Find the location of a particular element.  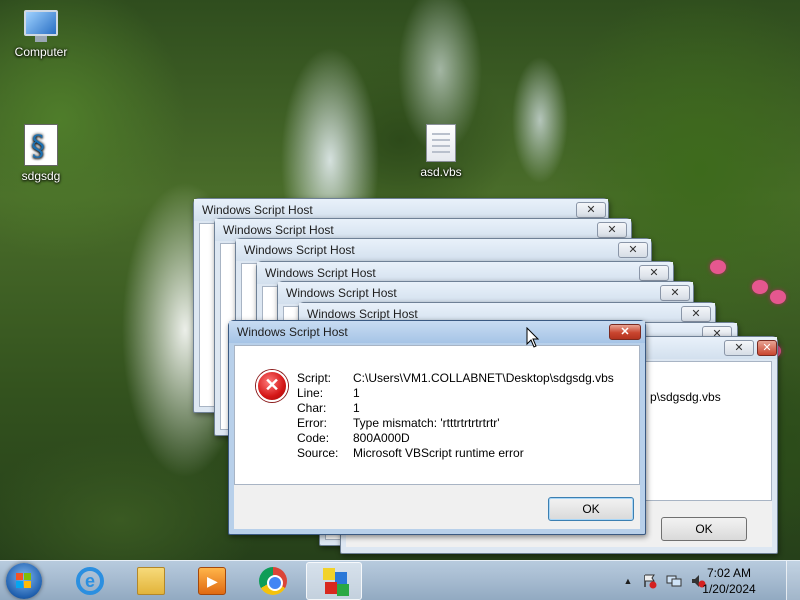

chrome-icon is located at coordinates (273, 581).